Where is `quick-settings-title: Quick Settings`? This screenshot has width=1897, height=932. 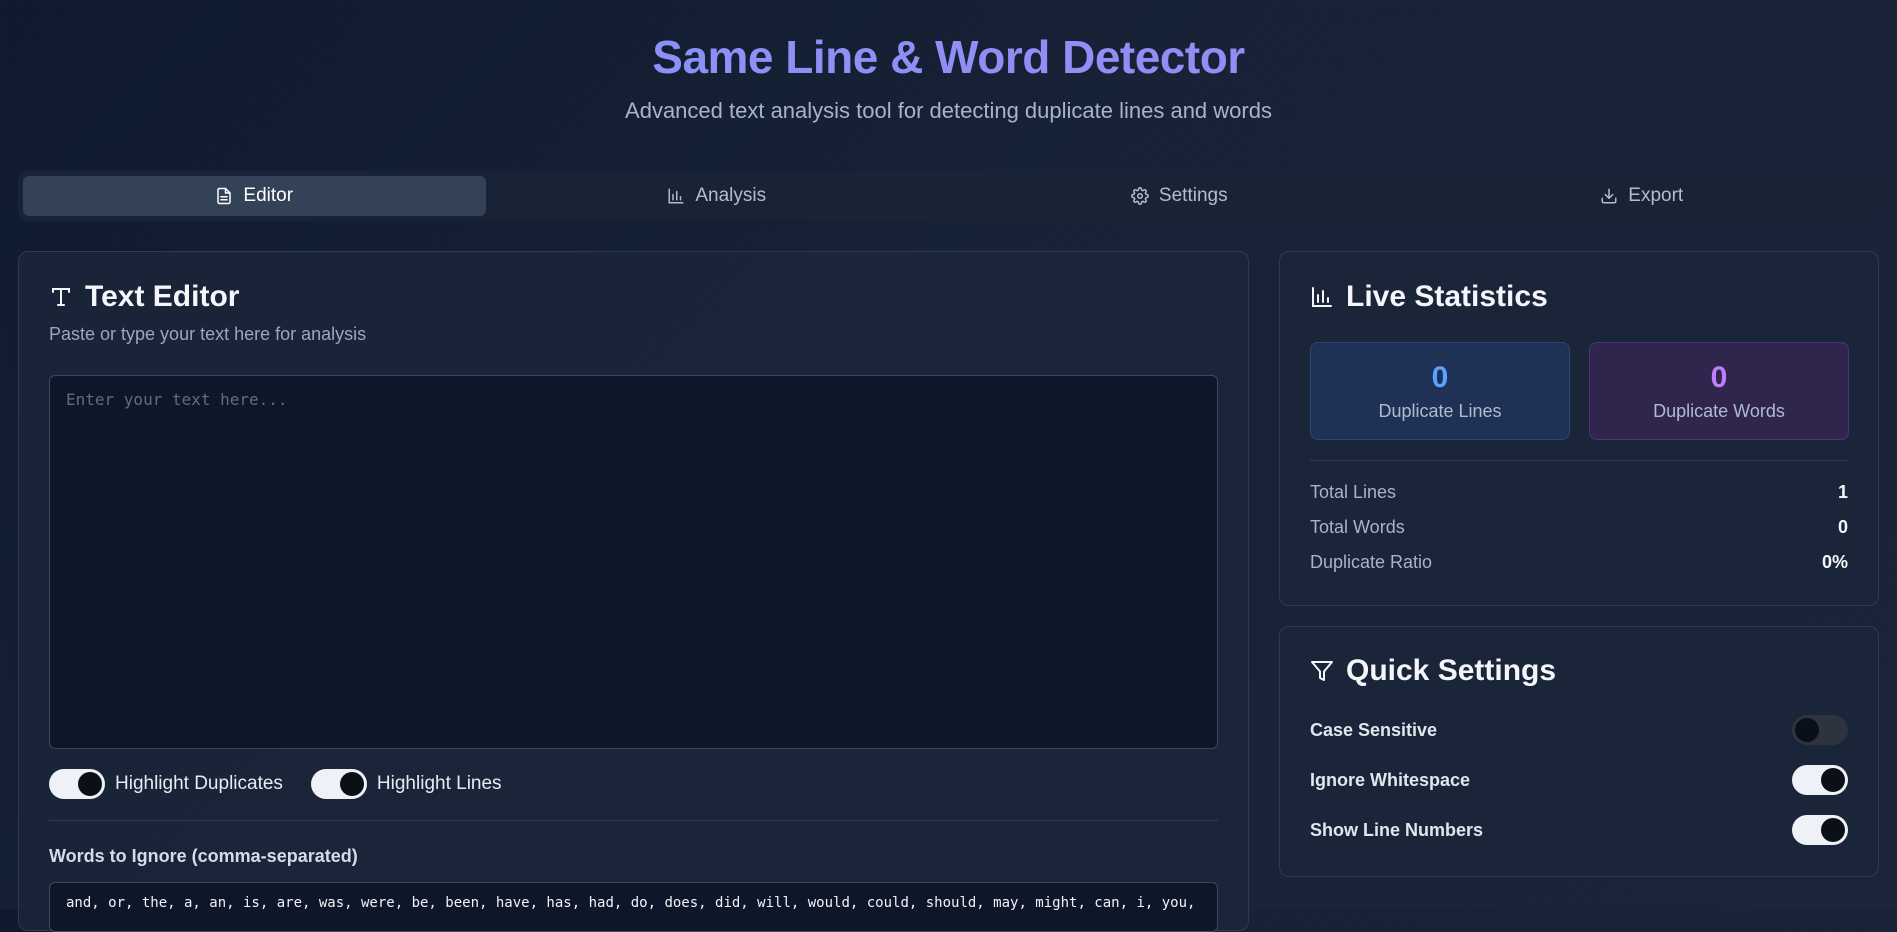 quick-settings-title: Quick Settings is located at coordinates (1433, 671).